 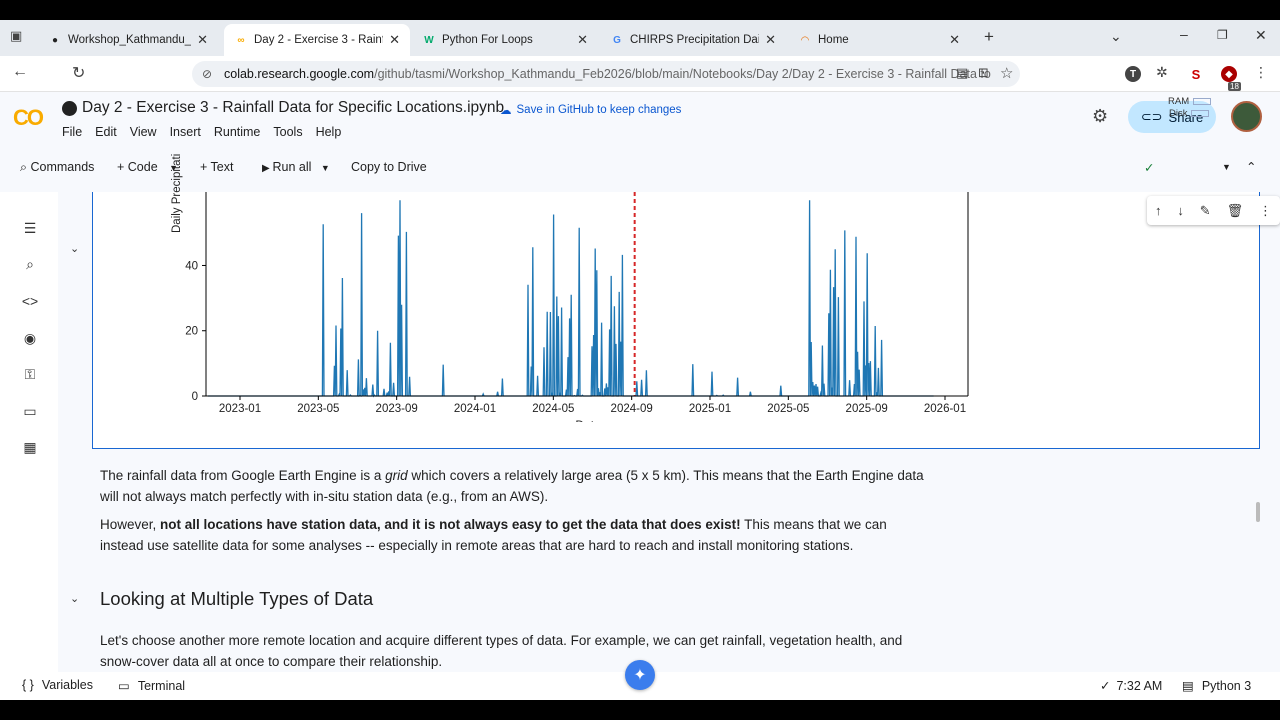 What do you see at coordinates (962, 73) in the screenshot?
I see `reader-icon: ▤` at bounding box center [962, 73].